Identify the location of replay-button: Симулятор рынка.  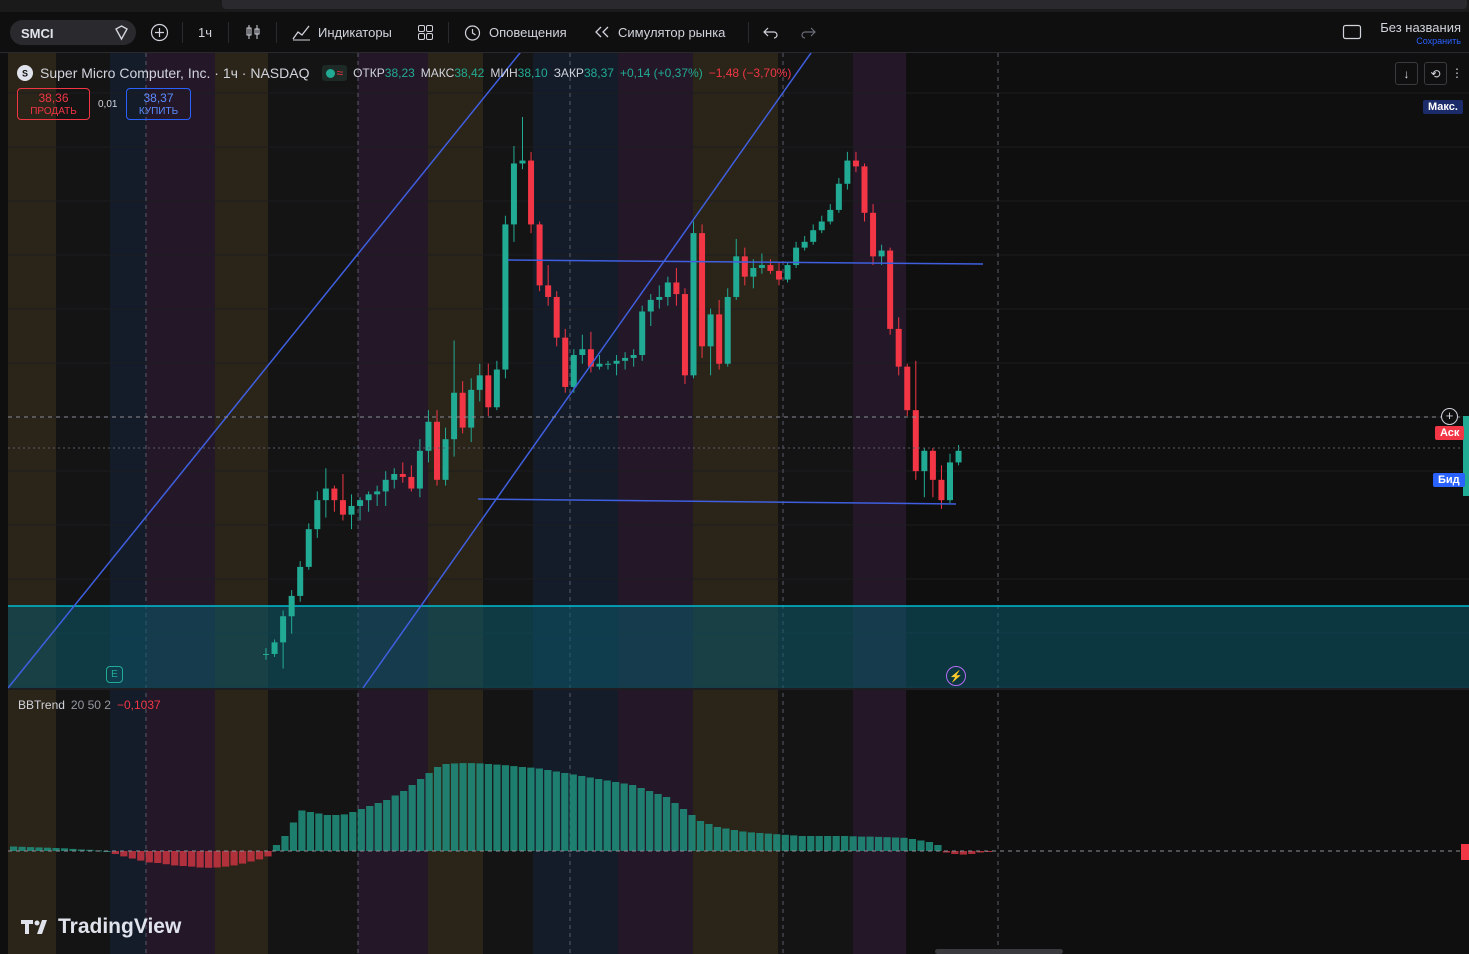
(659, 32).